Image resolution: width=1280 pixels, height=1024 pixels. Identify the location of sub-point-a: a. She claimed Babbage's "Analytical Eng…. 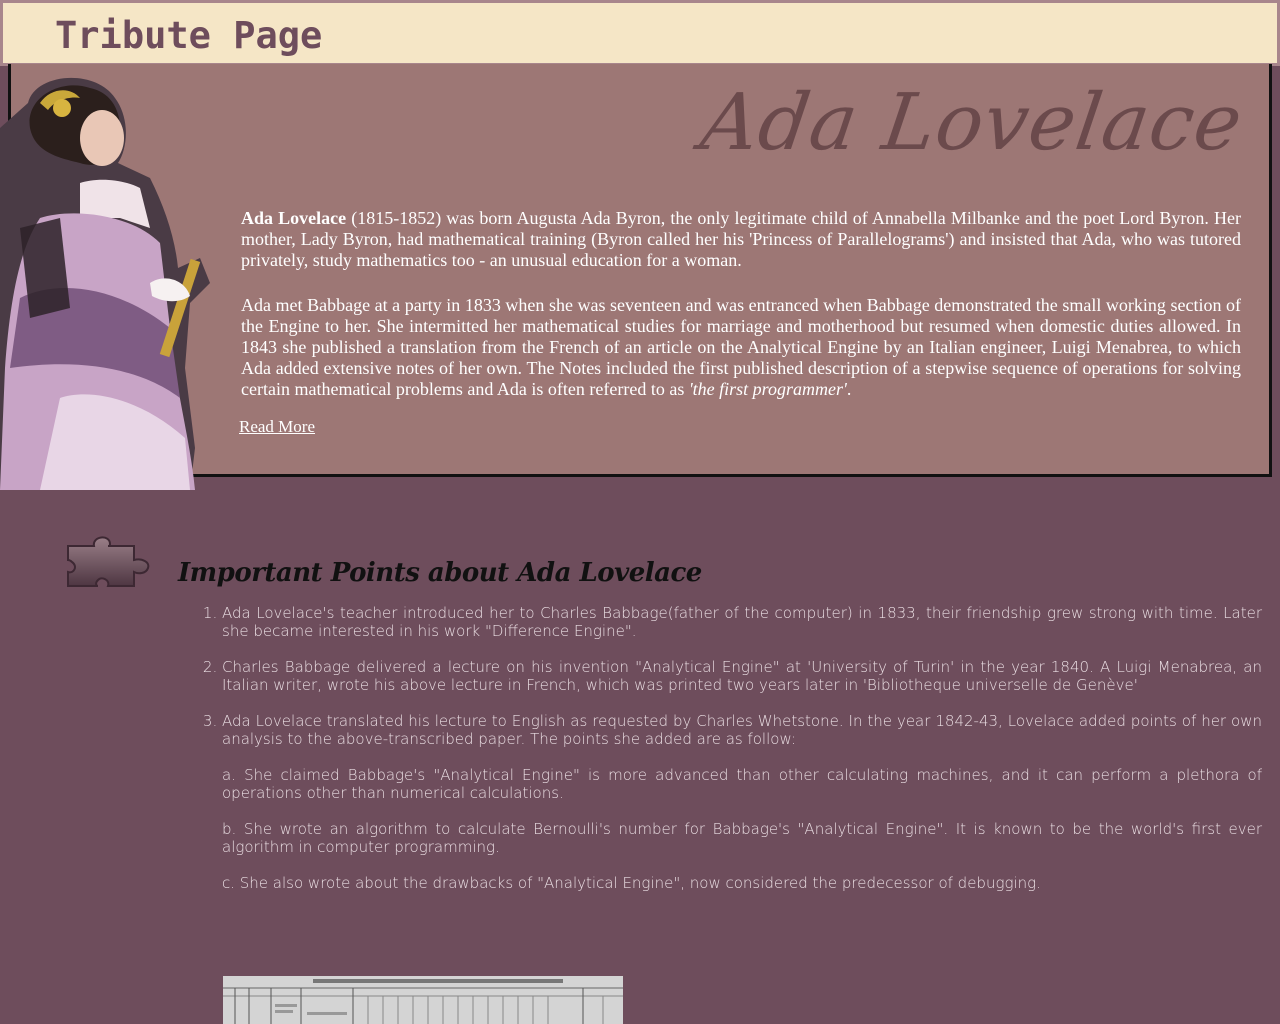
(742, 784).